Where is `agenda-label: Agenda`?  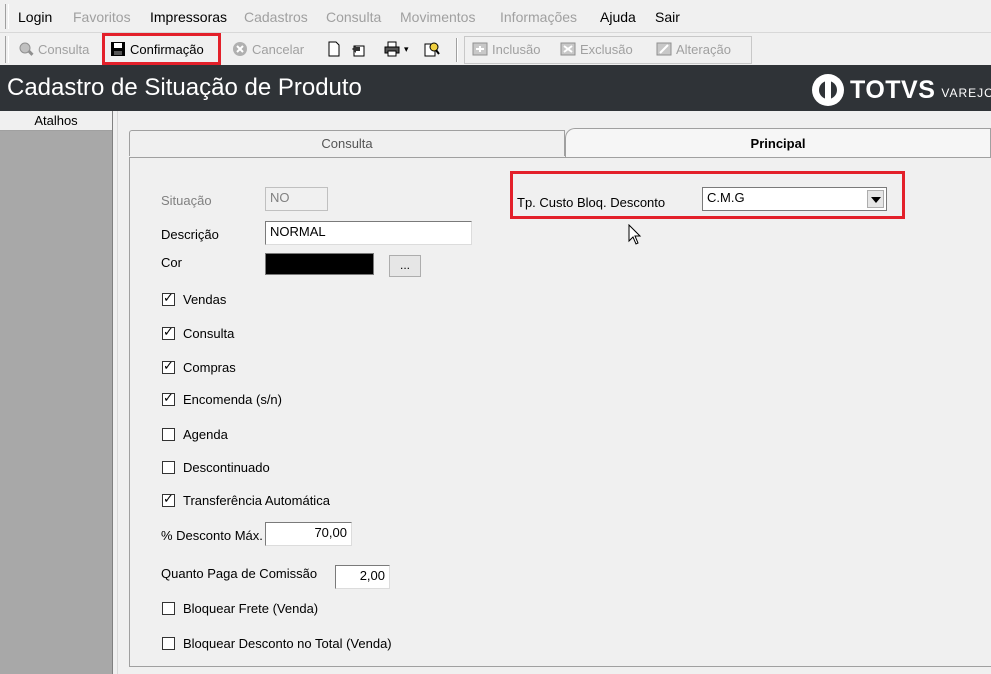
agenda-label: Agenda is located at coordinates (205, 434).